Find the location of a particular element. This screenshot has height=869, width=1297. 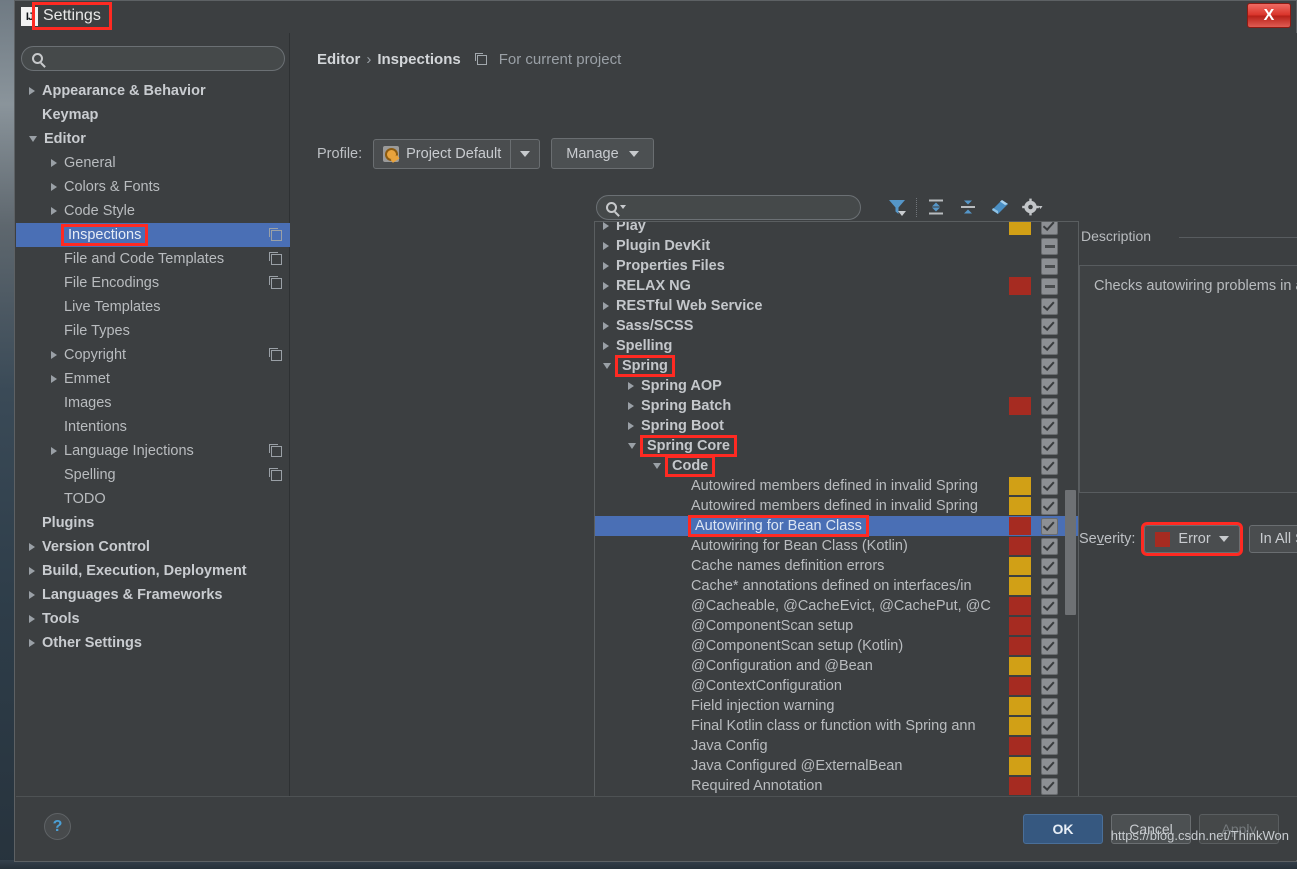

sidebar-item-spelling: Spelling is located at coordinates (153, 475).